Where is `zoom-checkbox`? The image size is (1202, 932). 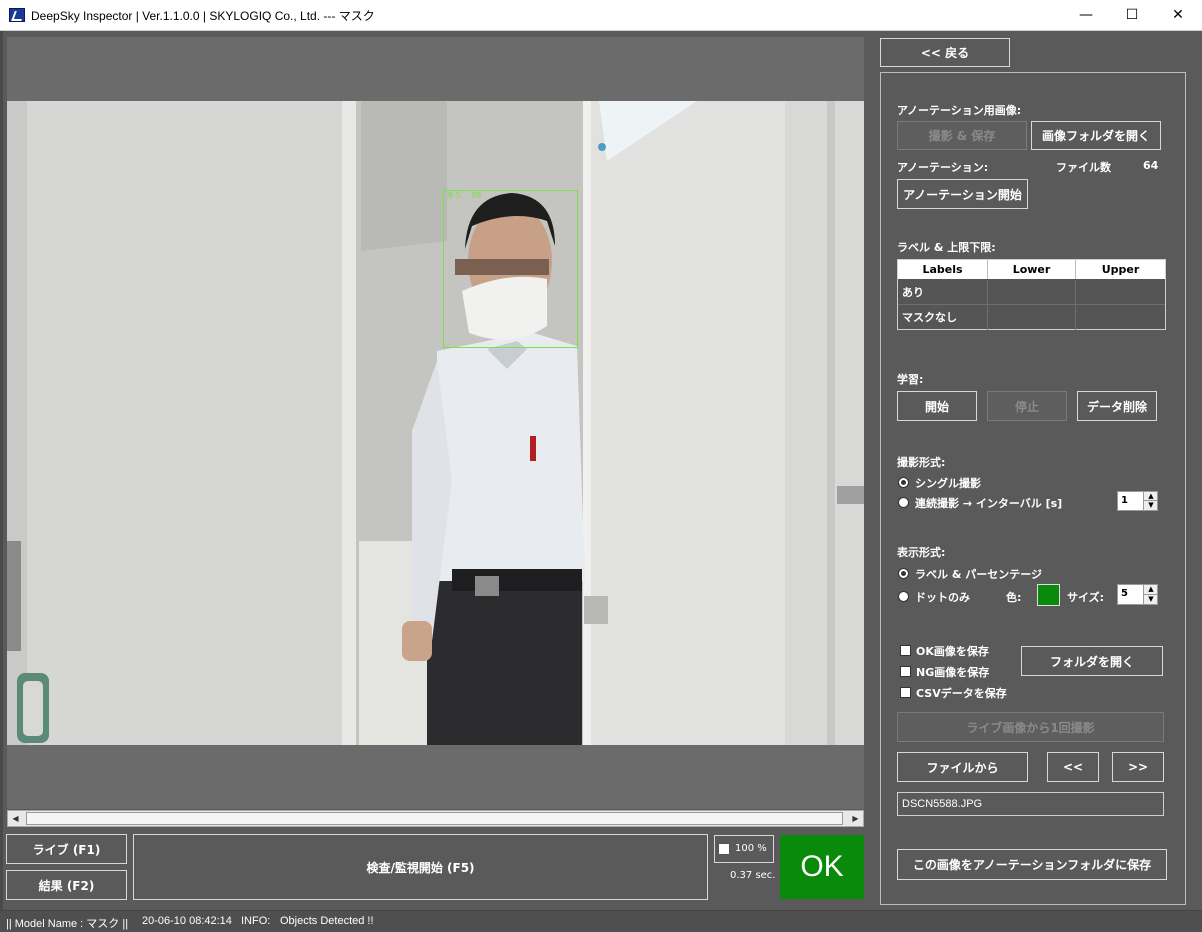
zoom-checkbox is located at coordinates (724, 849).